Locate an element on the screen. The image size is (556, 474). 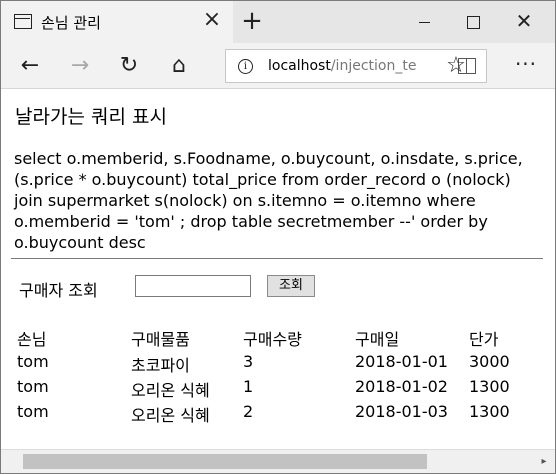
window-close-button: ✕ is located at coordinates (524, 22).